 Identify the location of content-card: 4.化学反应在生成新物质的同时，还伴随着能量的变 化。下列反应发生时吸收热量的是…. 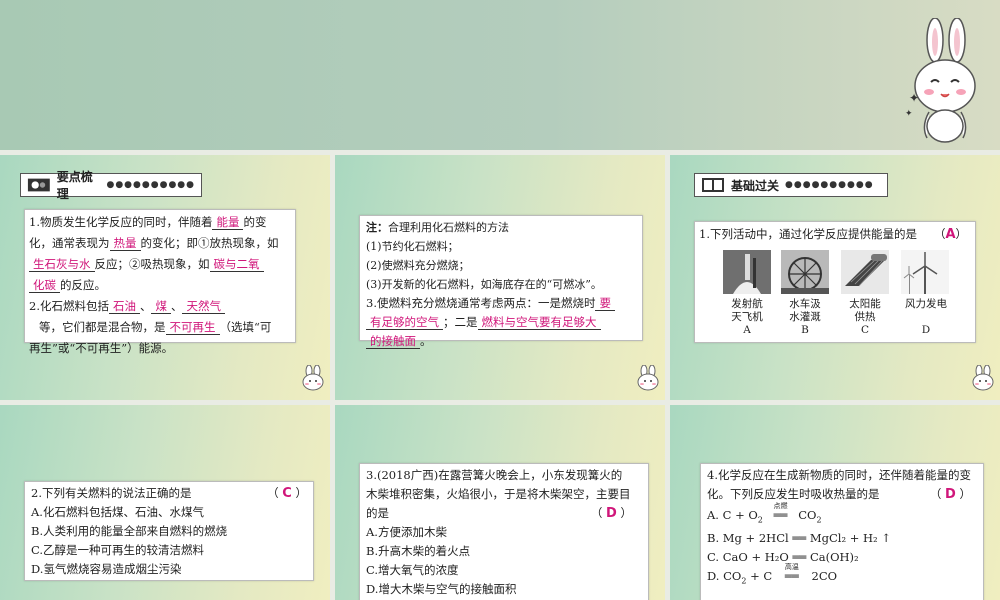
(842, 531).